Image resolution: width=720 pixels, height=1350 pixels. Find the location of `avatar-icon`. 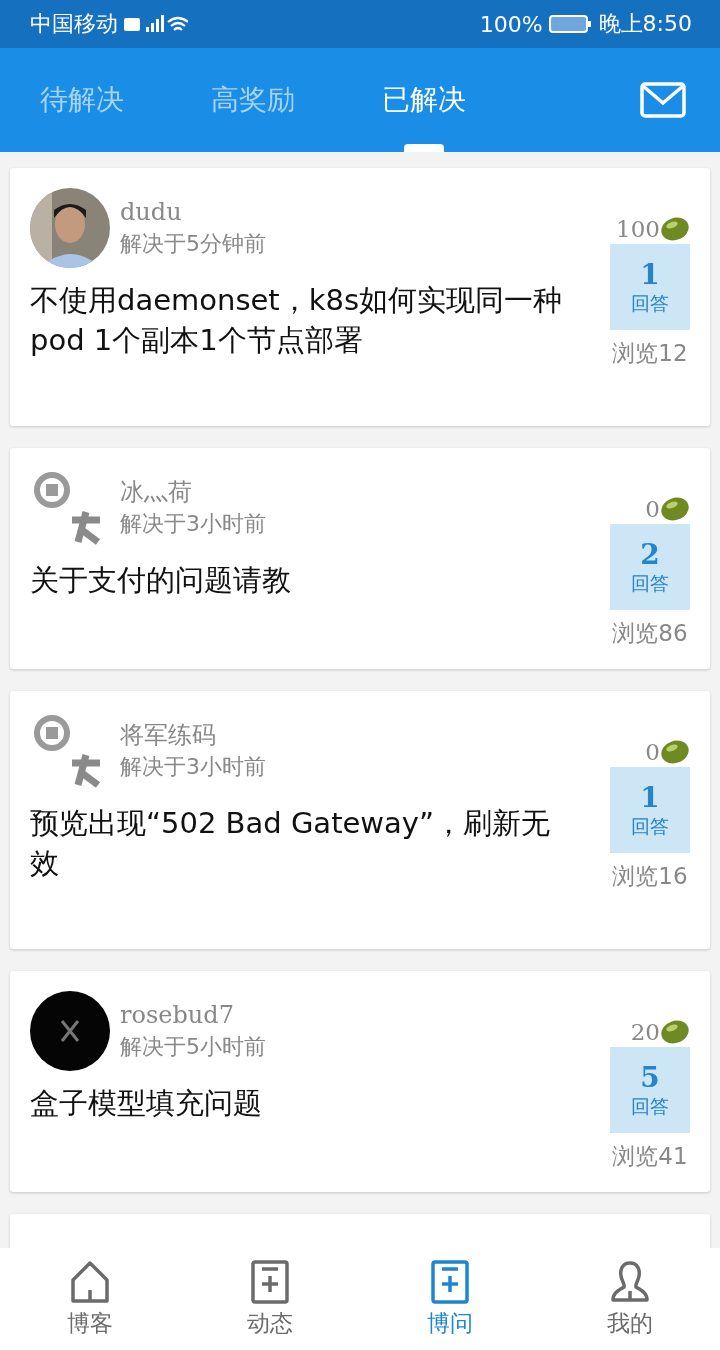

avatar-icon is located at coordinates (70, 1031).